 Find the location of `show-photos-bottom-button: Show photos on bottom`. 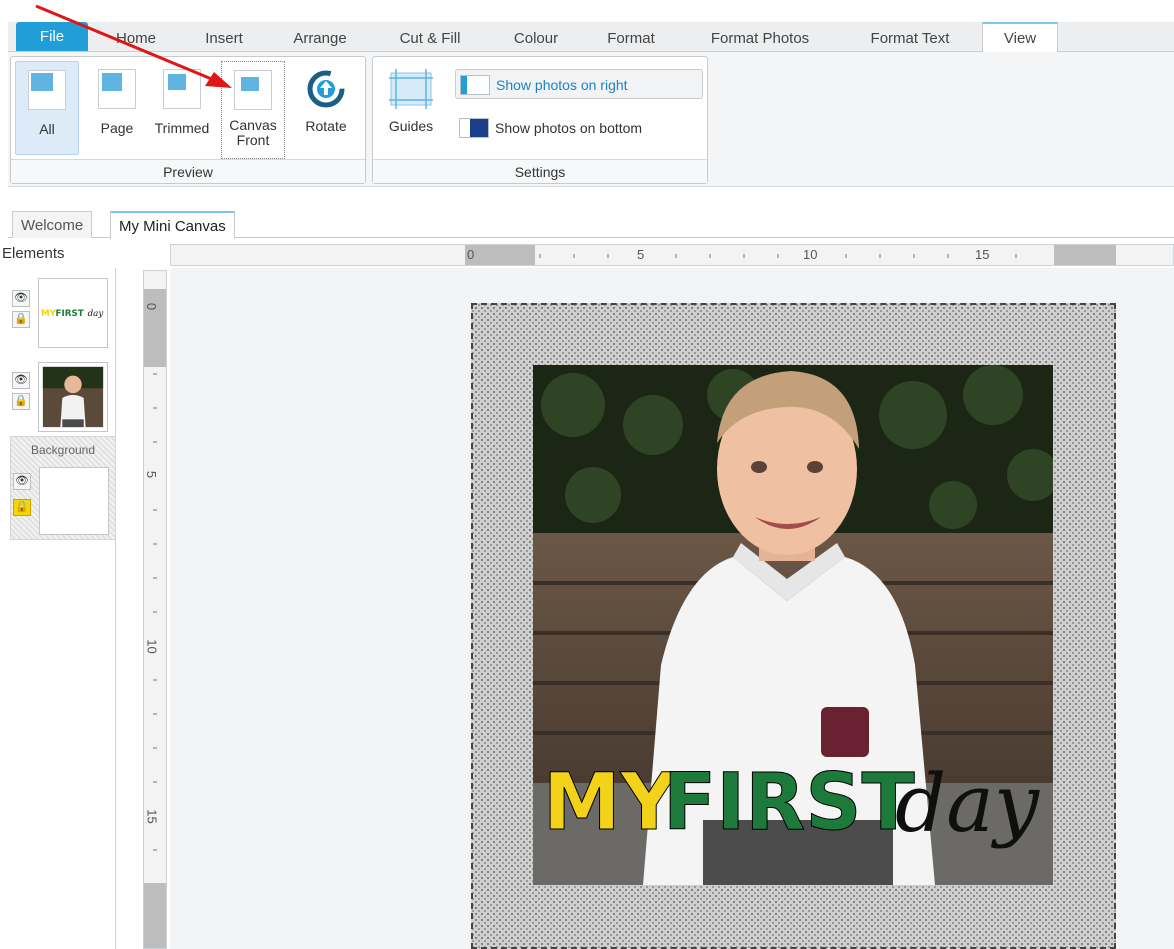

show-photos-bottom-button: Show photos on bottom is located at coordinates (579, 128).